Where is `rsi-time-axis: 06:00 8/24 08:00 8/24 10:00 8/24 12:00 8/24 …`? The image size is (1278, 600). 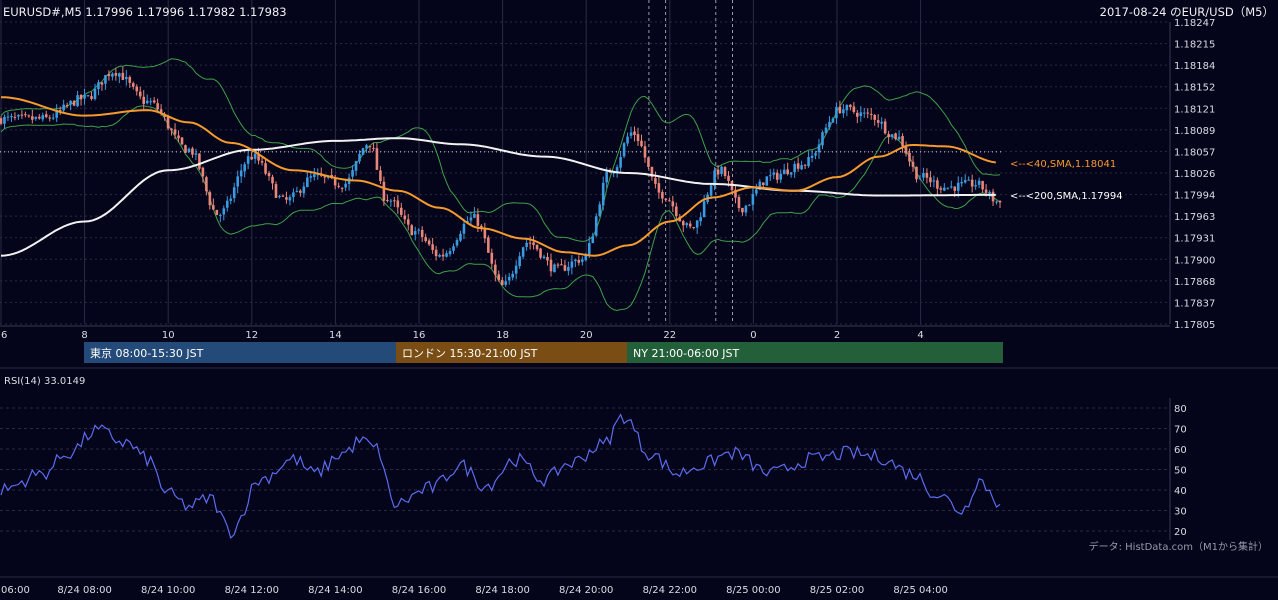 rsi-time-axis: 06:00 8/24 08:00 8/24 10:00 8/24 12:00 8/24 … is located at coordinates (474, 590).